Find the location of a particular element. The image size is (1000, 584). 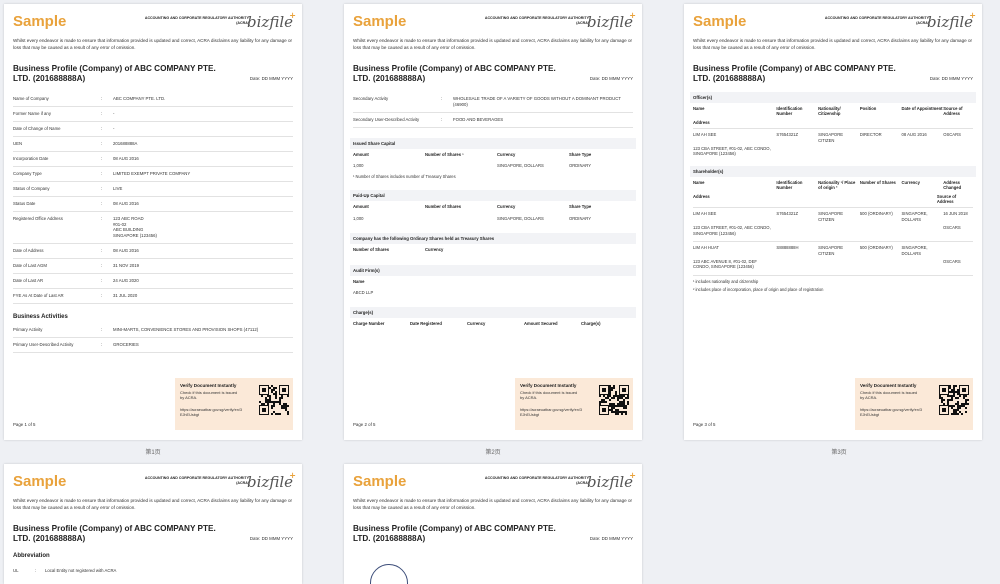

table-cell: Address Changed is located at coordinates (952, 185).